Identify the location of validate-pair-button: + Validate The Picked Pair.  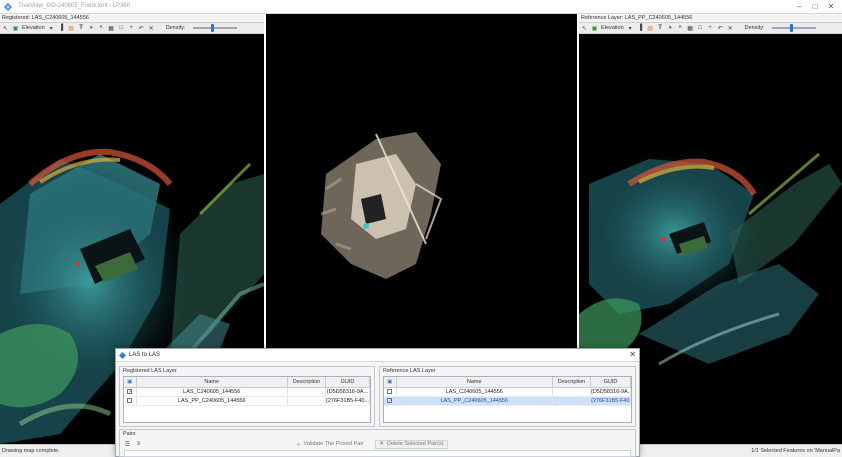
(329, 444).